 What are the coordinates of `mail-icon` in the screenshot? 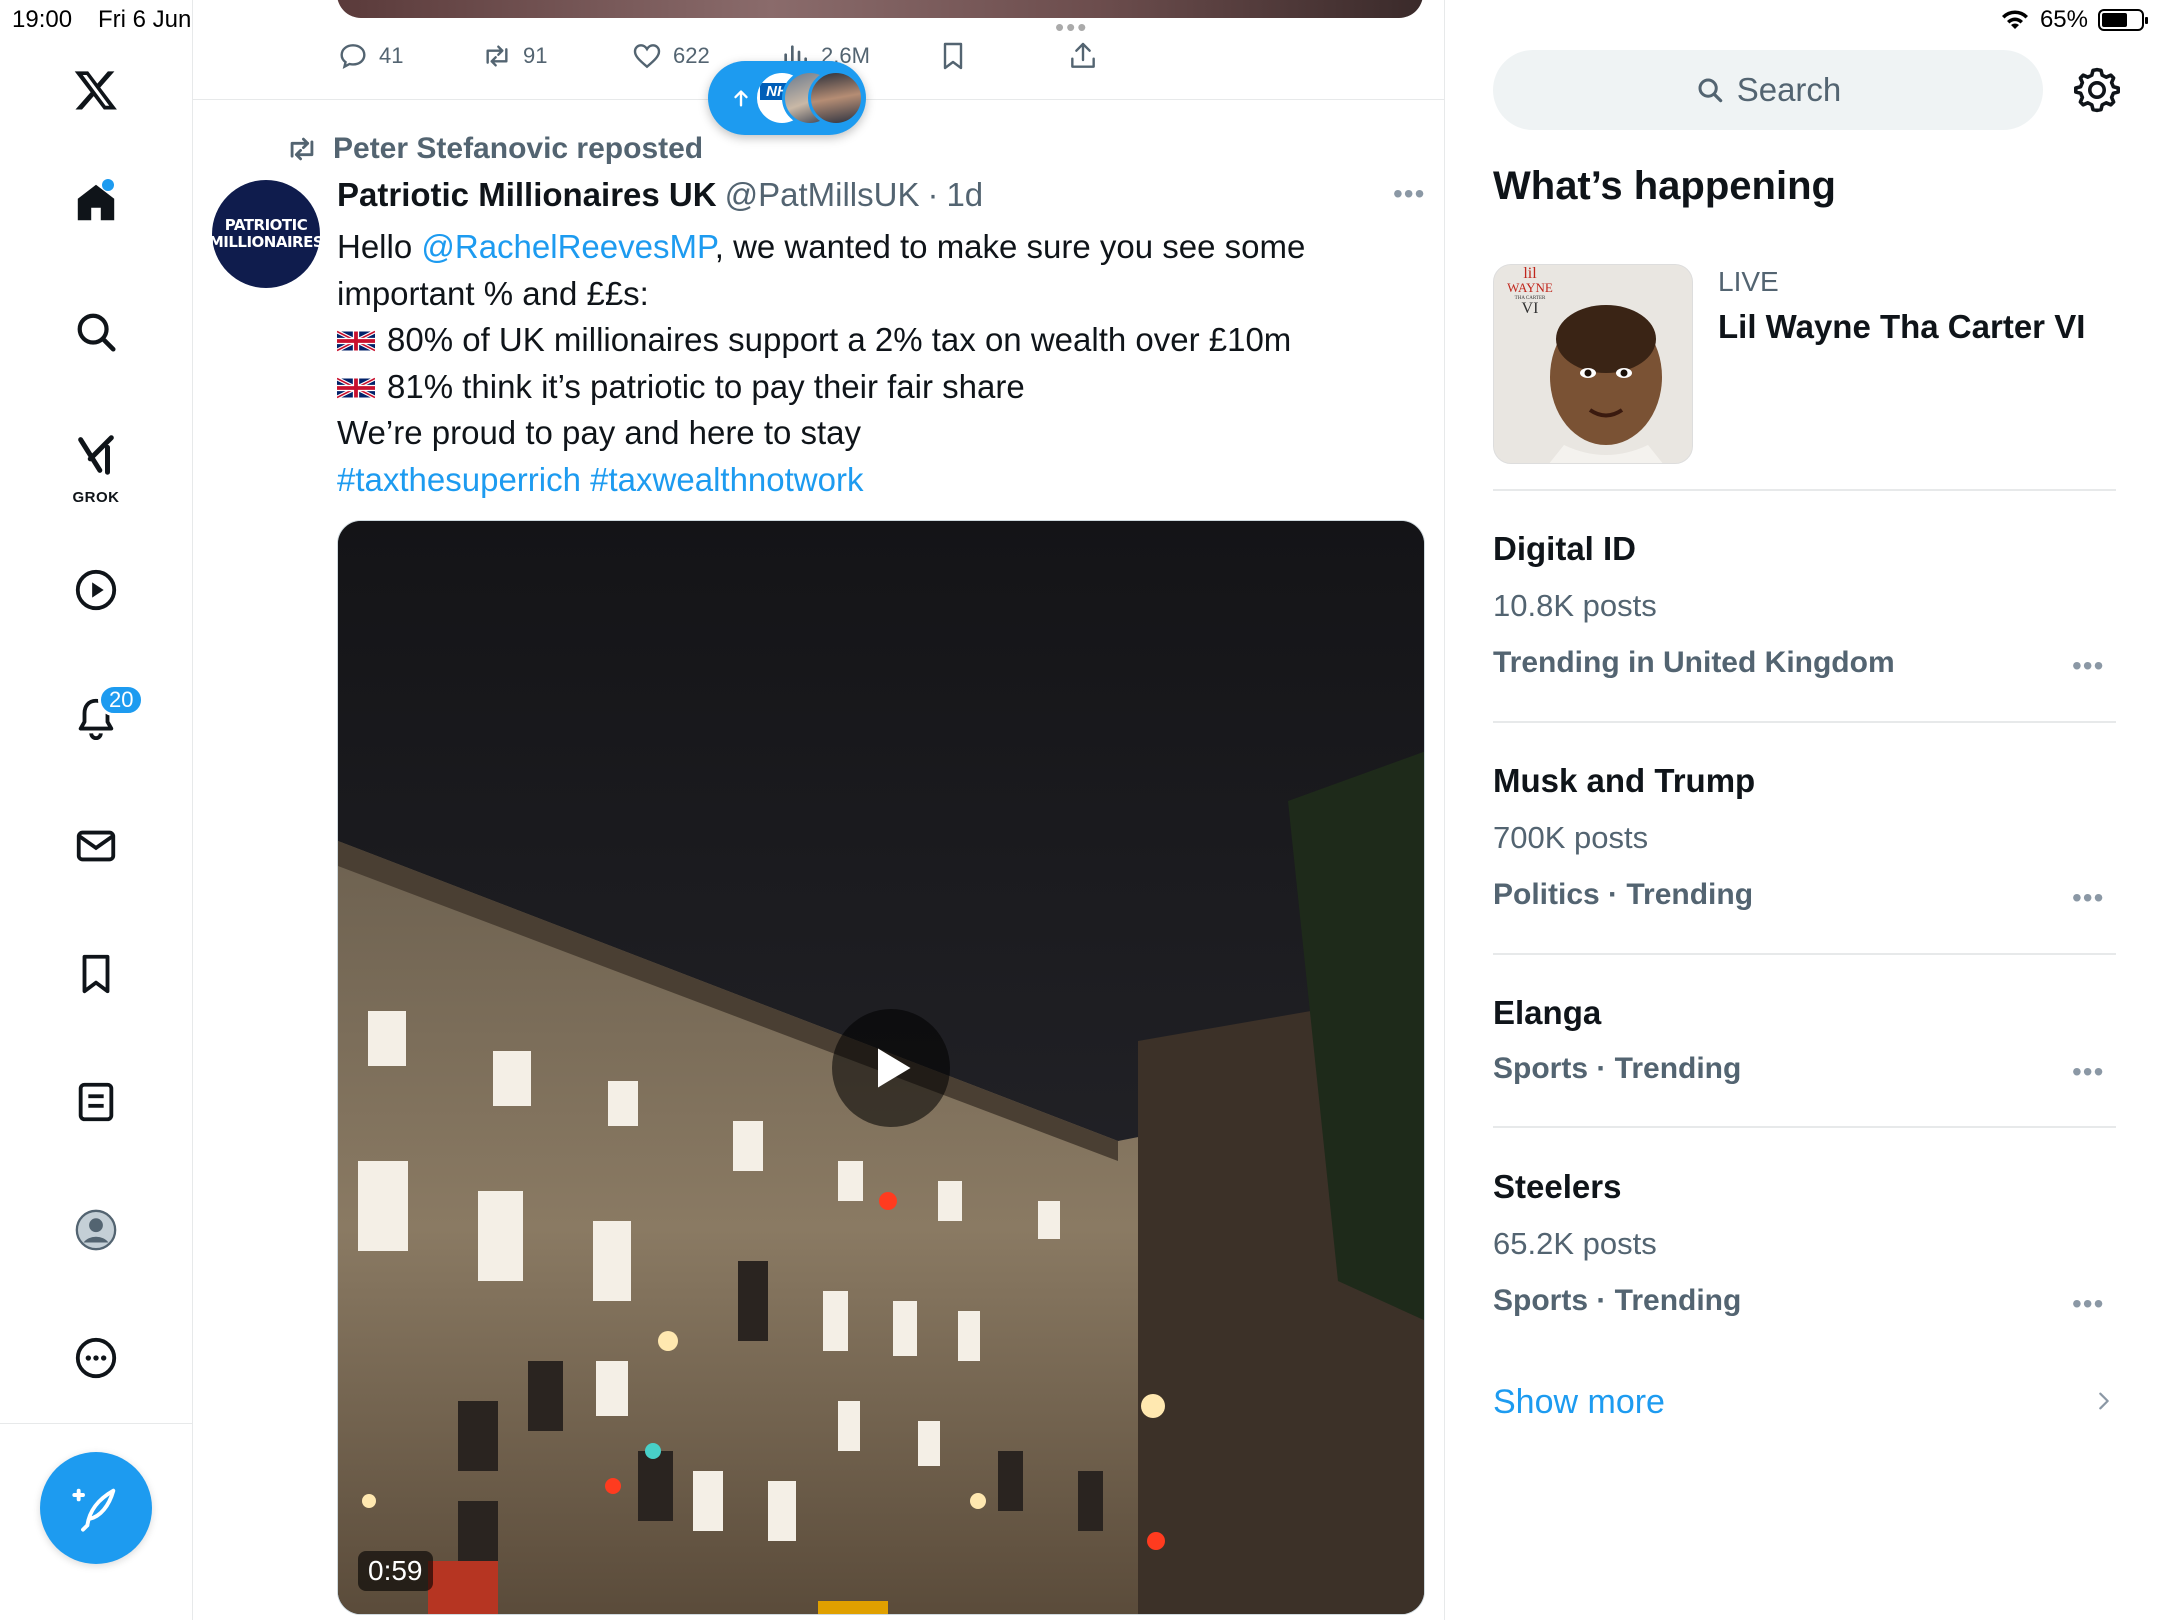 It's located at (96, 846).